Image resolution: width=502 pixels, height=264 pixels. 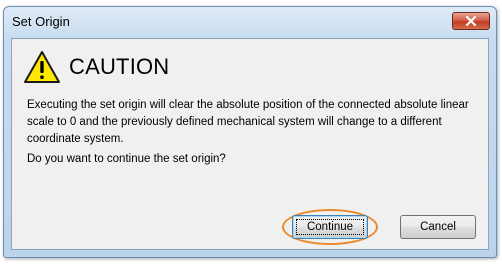 What do you see at coordinates (41, 21) in the screenshot?
I see `window-title: Set Origin` at bounding box center [41, 21].